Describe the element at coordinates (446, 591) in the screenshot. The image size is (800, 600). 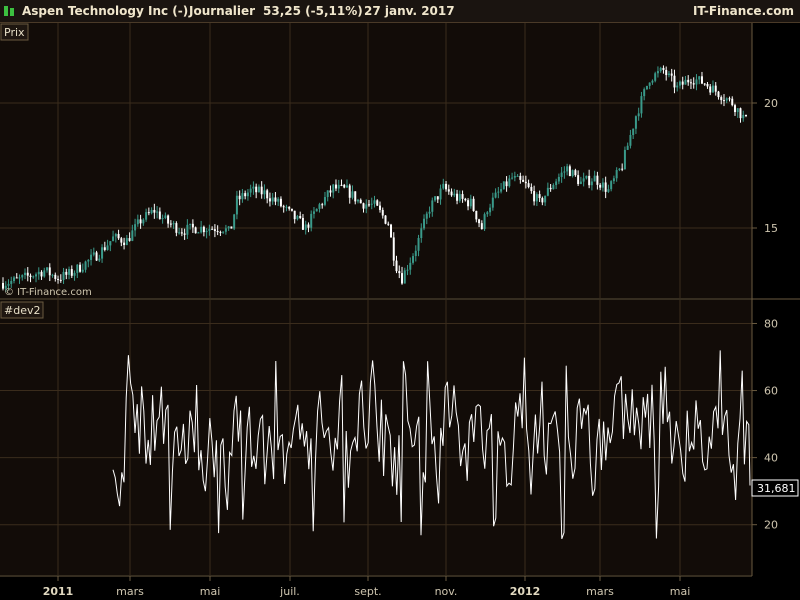
I see `xtick-label: nov.` at that location.